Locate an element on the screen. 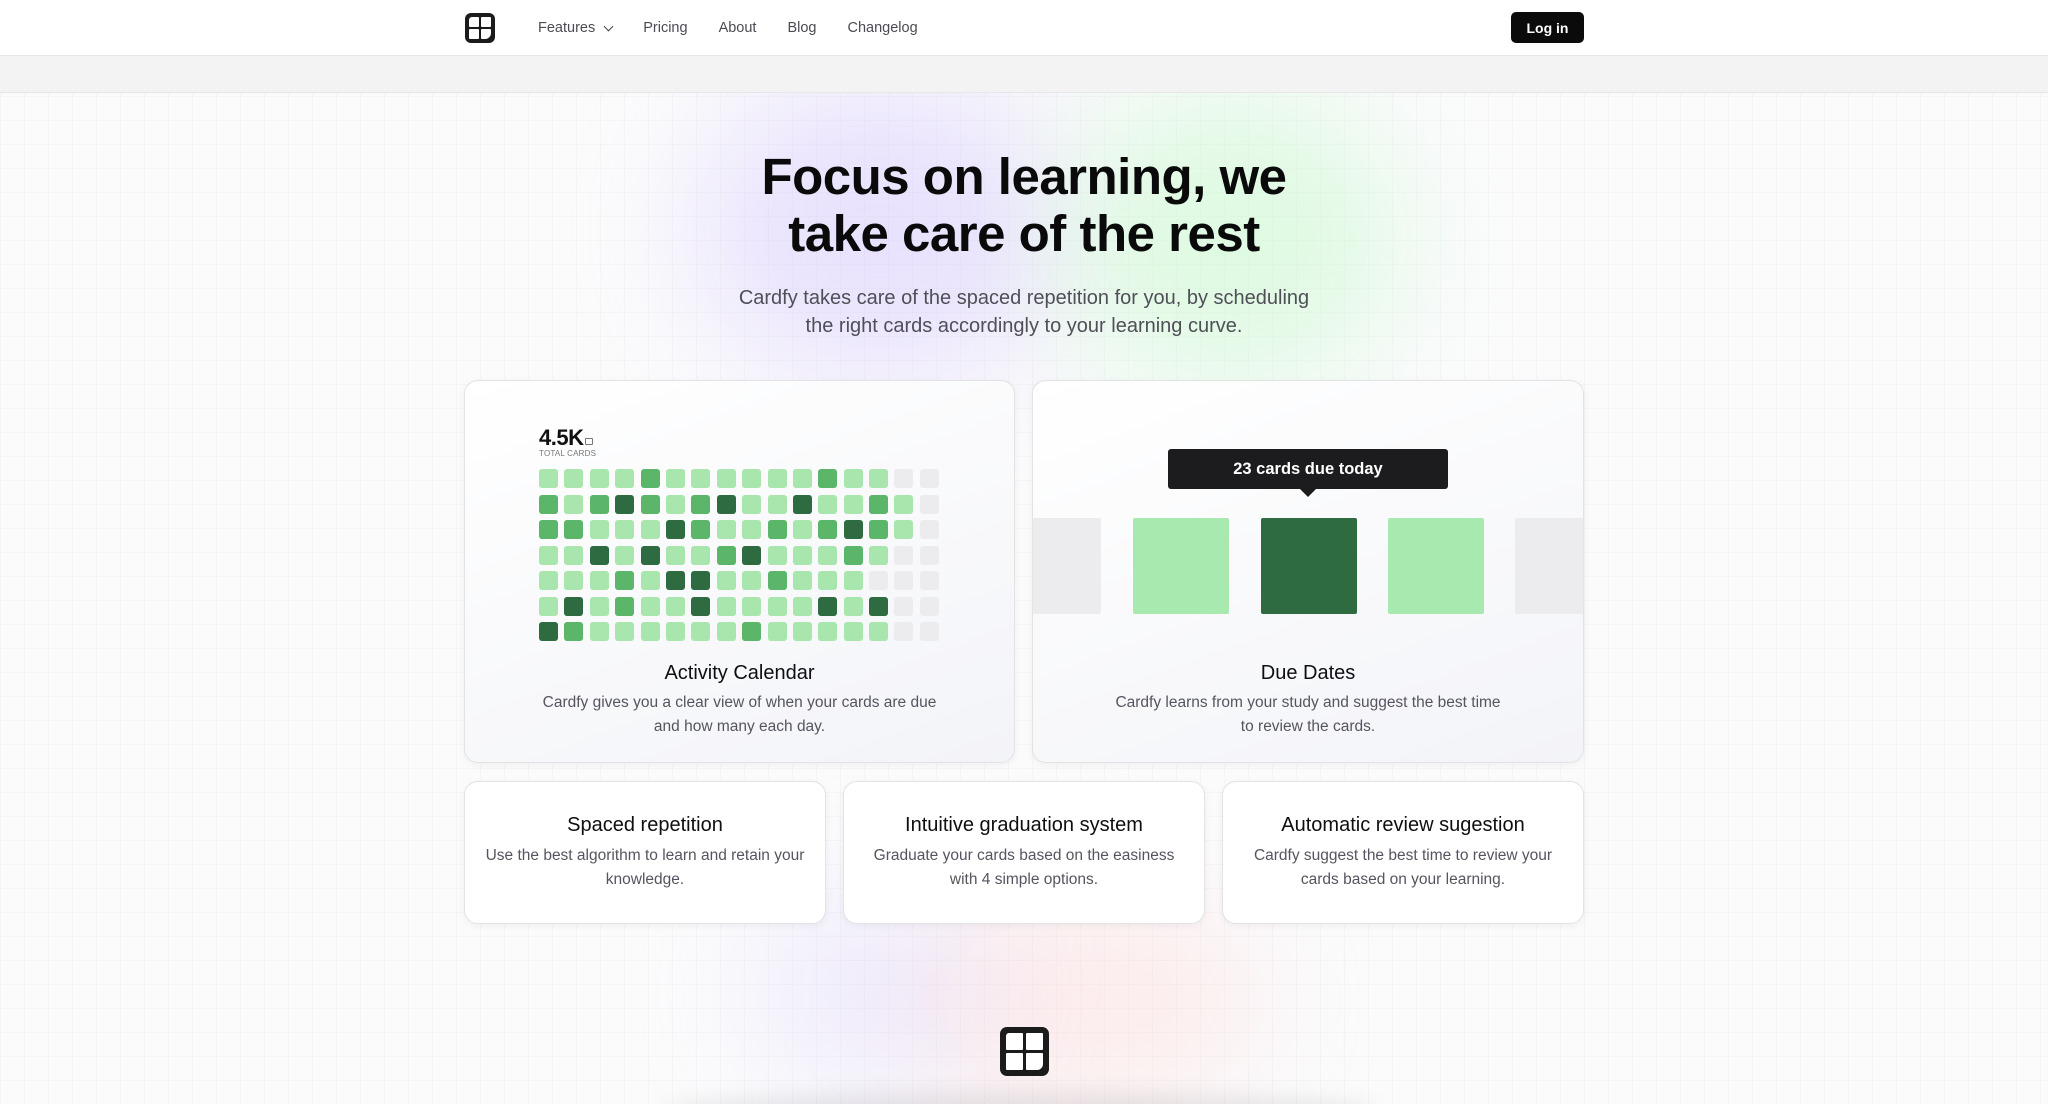  total-cards-label: TOTAL CARDS is located at coordinates (568, 453).